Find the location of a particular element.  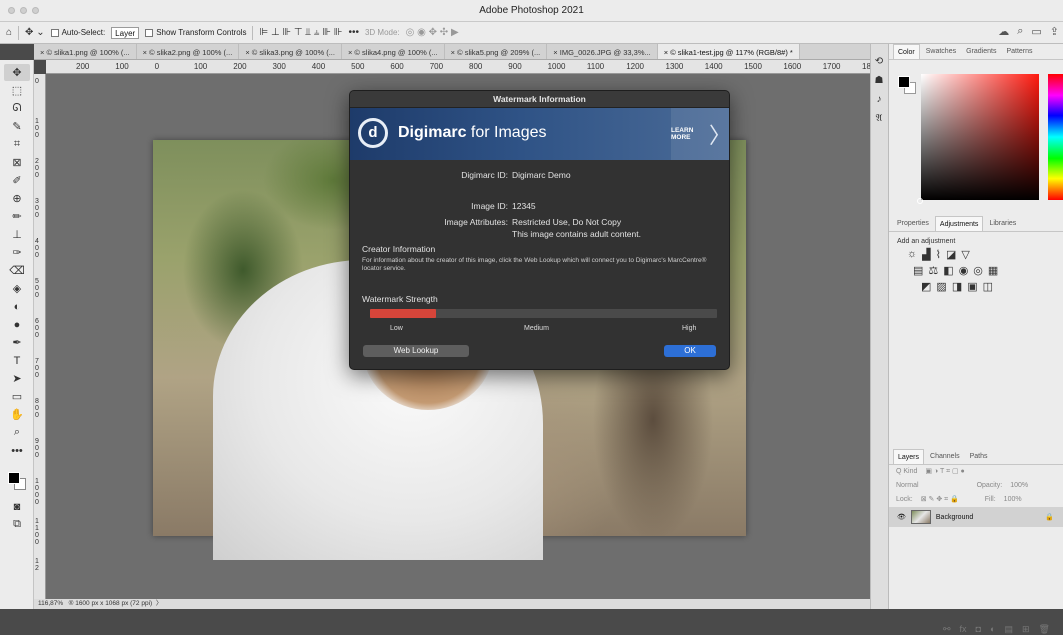

panel-tab: Libraries is located at coordinates (1002, 223).